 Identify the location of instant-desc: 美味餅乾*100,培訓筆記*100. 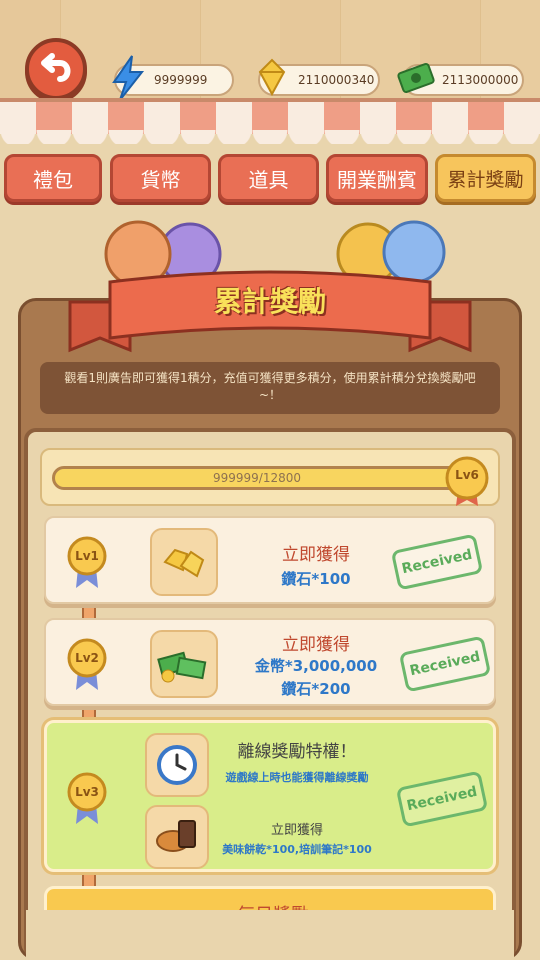
(297, 849).